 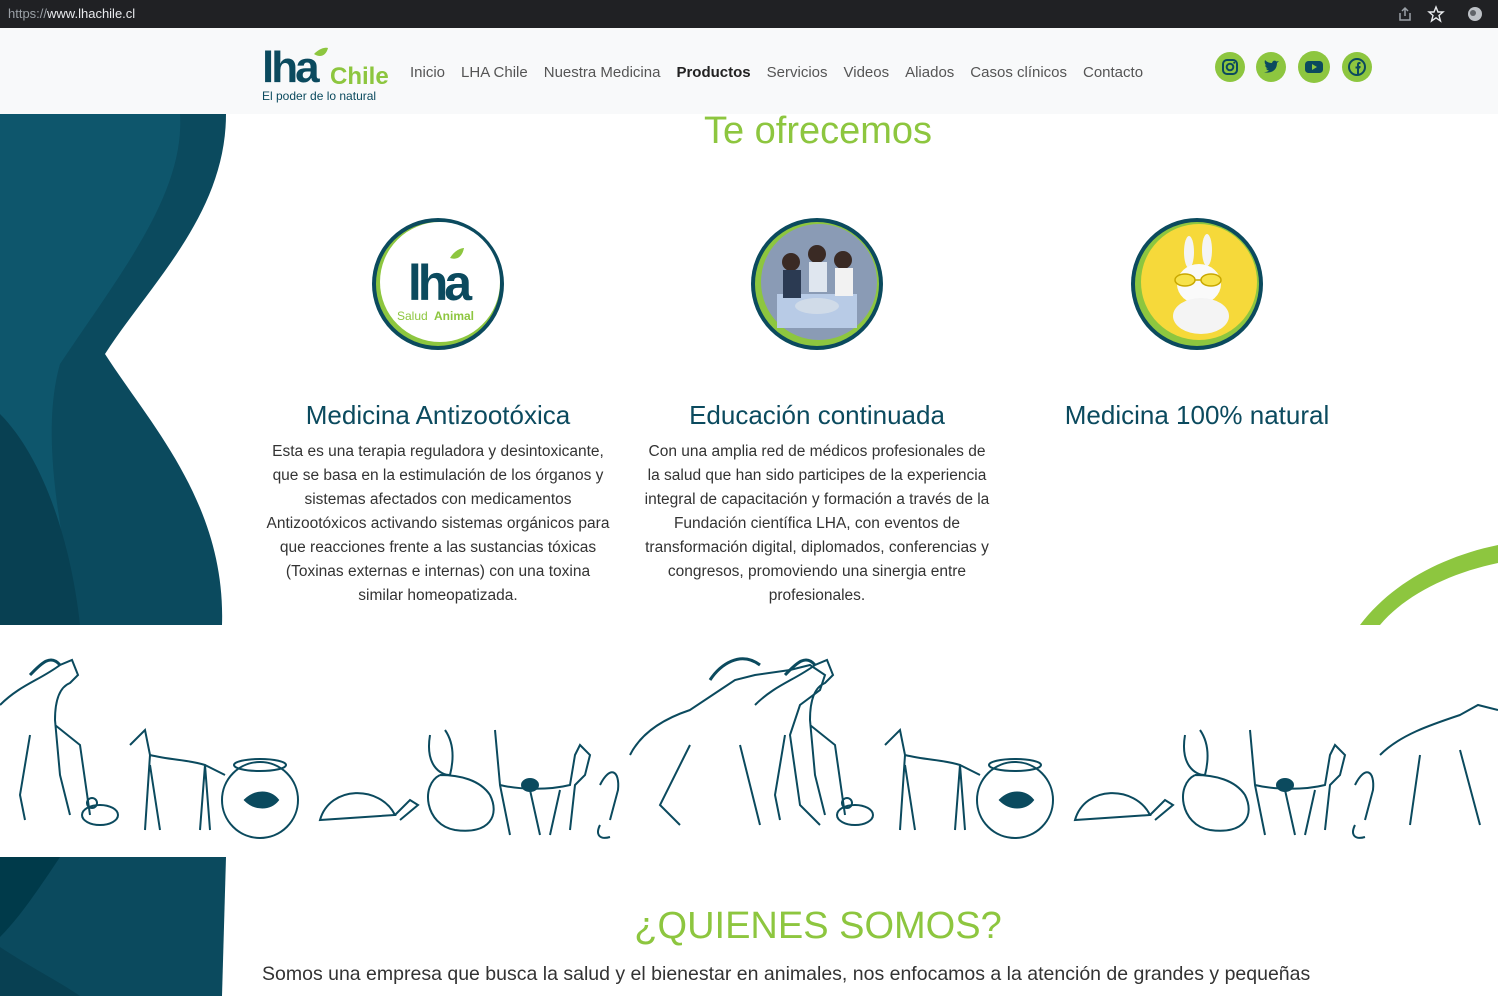 What do you see at coordinates (818, 131) in the screenshot?
I see `offer-title: Te ofrecemos` at bounding box center [818, 131].